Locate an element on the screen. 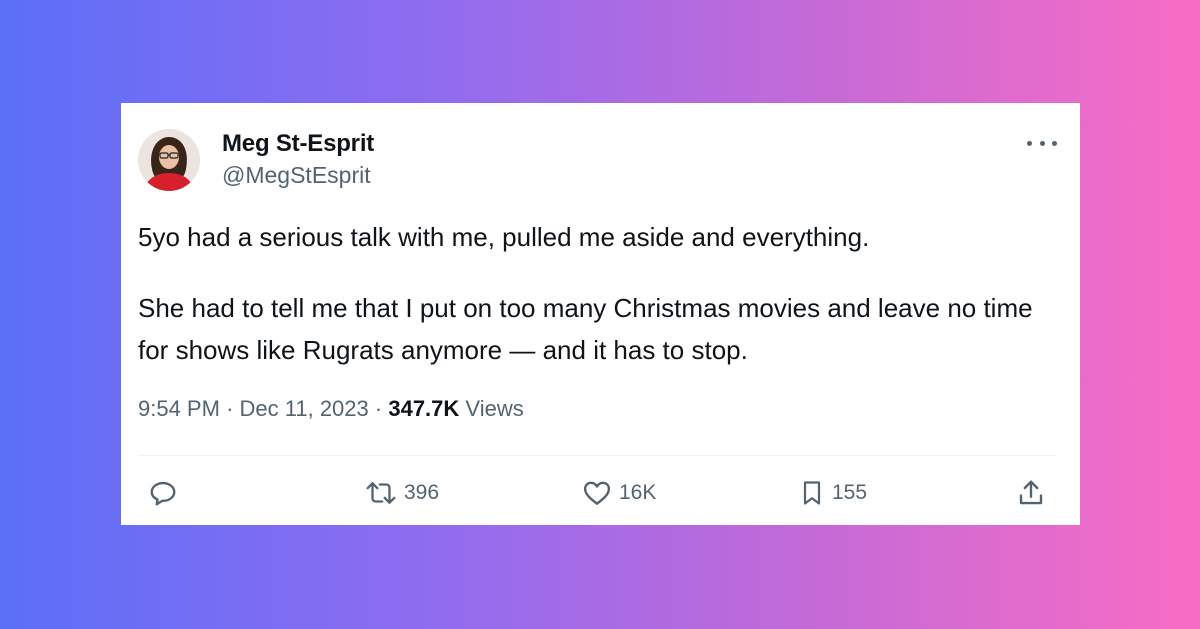  bookmark-button: 155 is located at coordinates (832, 493).